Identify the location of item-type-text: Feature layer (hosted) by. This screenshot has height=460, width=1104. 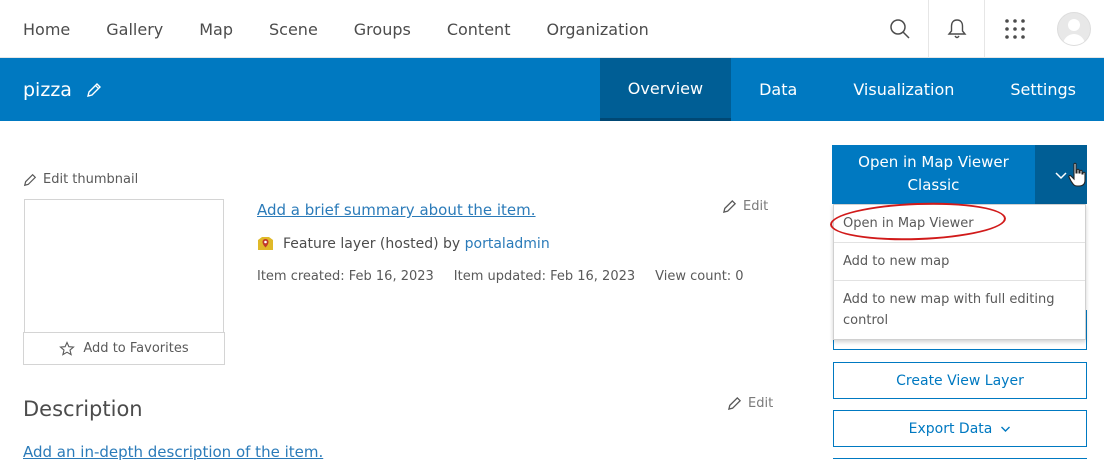
(372, 243).